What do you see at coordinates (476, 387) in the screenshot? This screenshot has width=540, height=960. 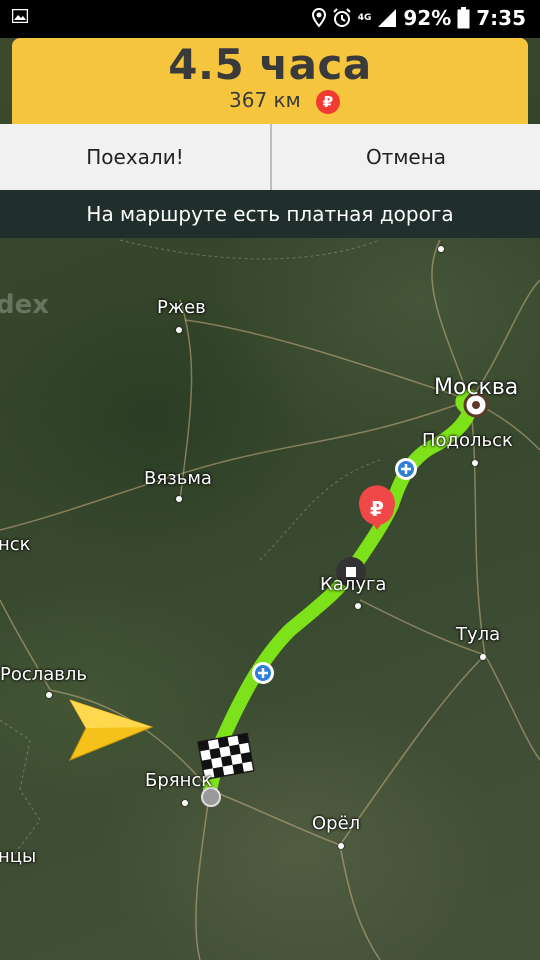 I see `city-label-moscow: Москва` at bounding box center [476, 387].